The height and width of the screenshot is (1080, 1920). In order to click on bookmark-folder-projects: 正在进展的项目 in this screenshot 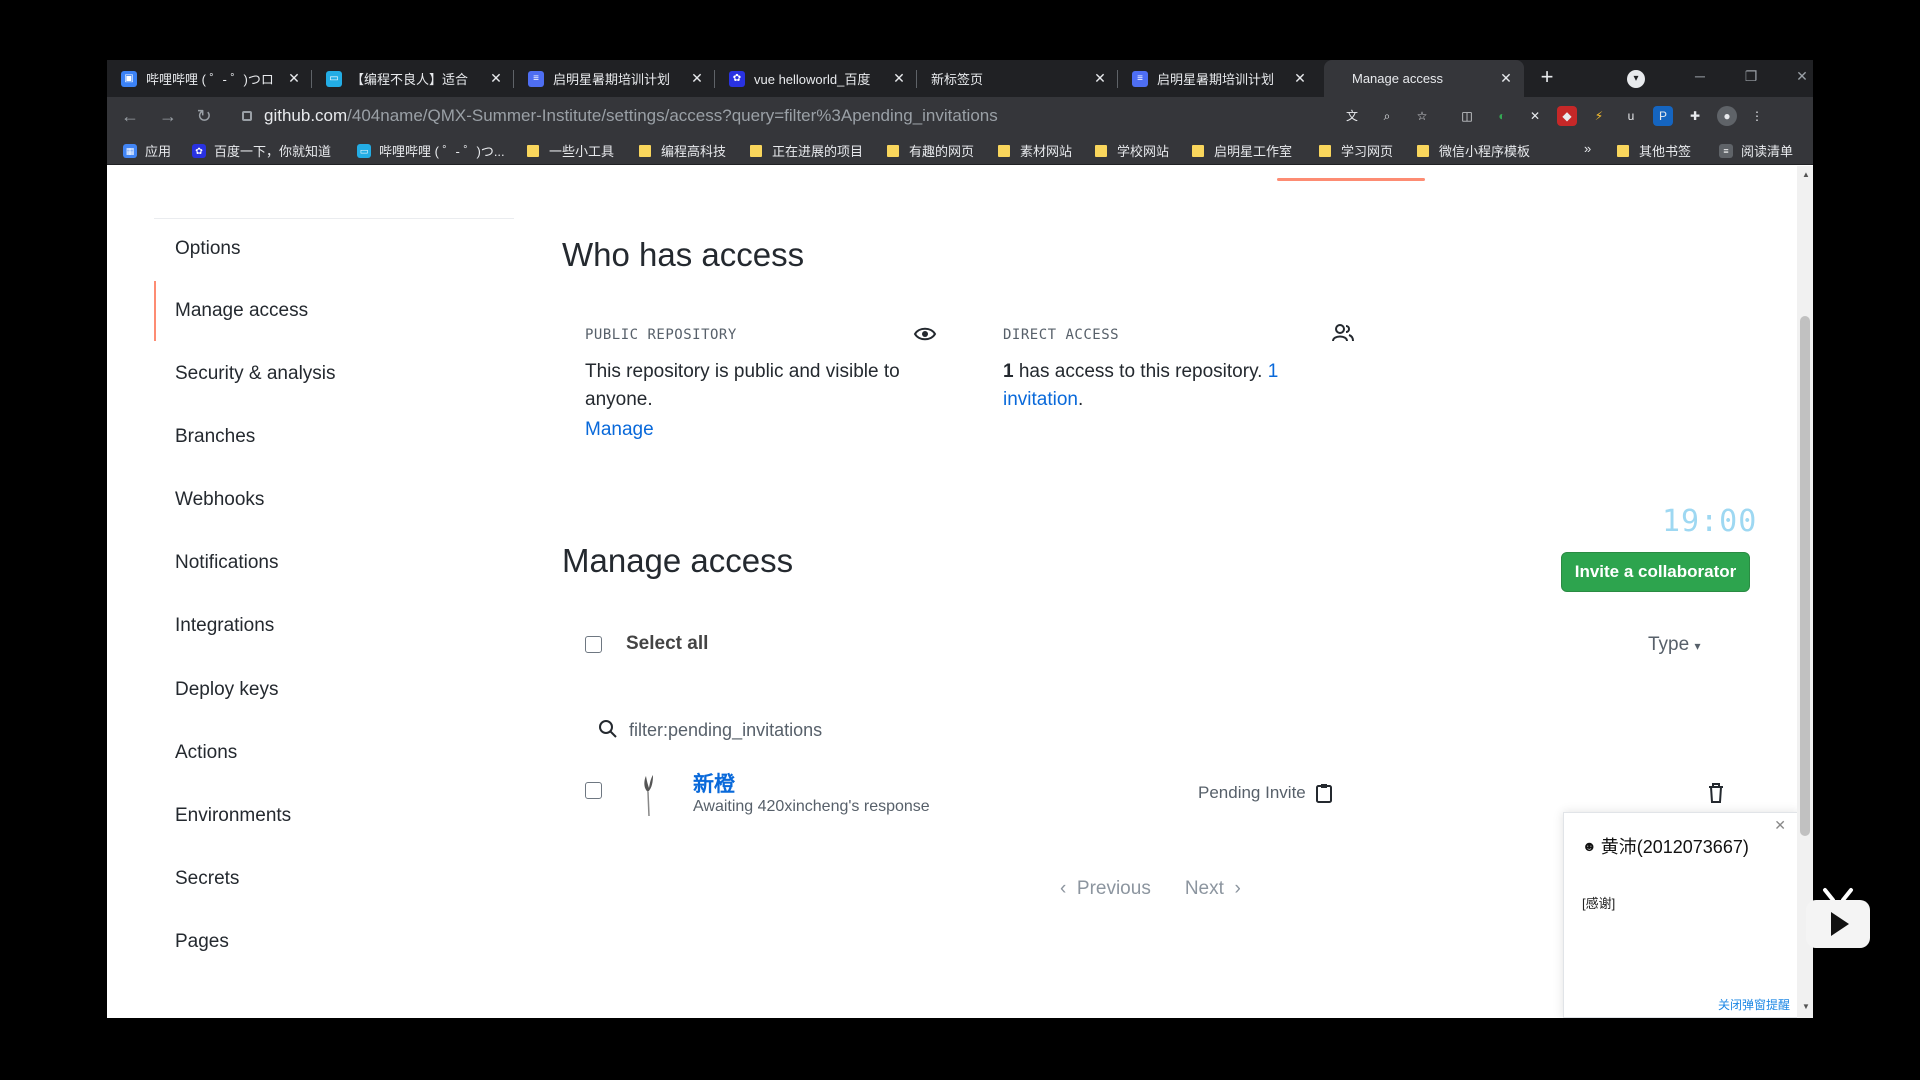, I will do `click(806, 150)`.